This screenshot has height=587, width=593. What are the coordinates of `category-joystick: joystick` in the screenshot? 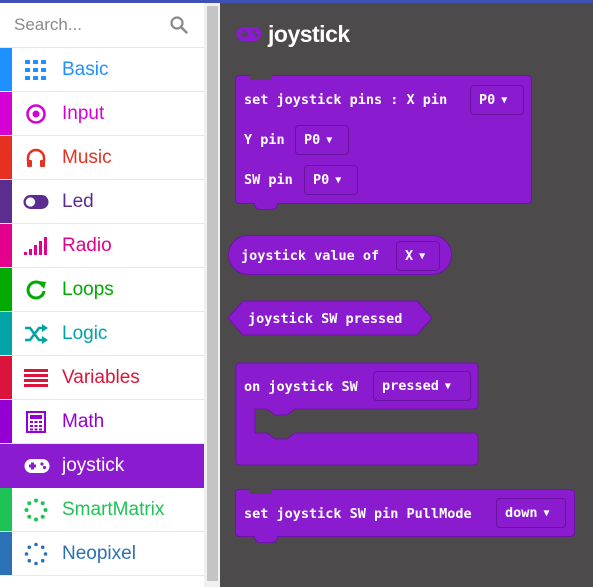 It's located at (102, 466).